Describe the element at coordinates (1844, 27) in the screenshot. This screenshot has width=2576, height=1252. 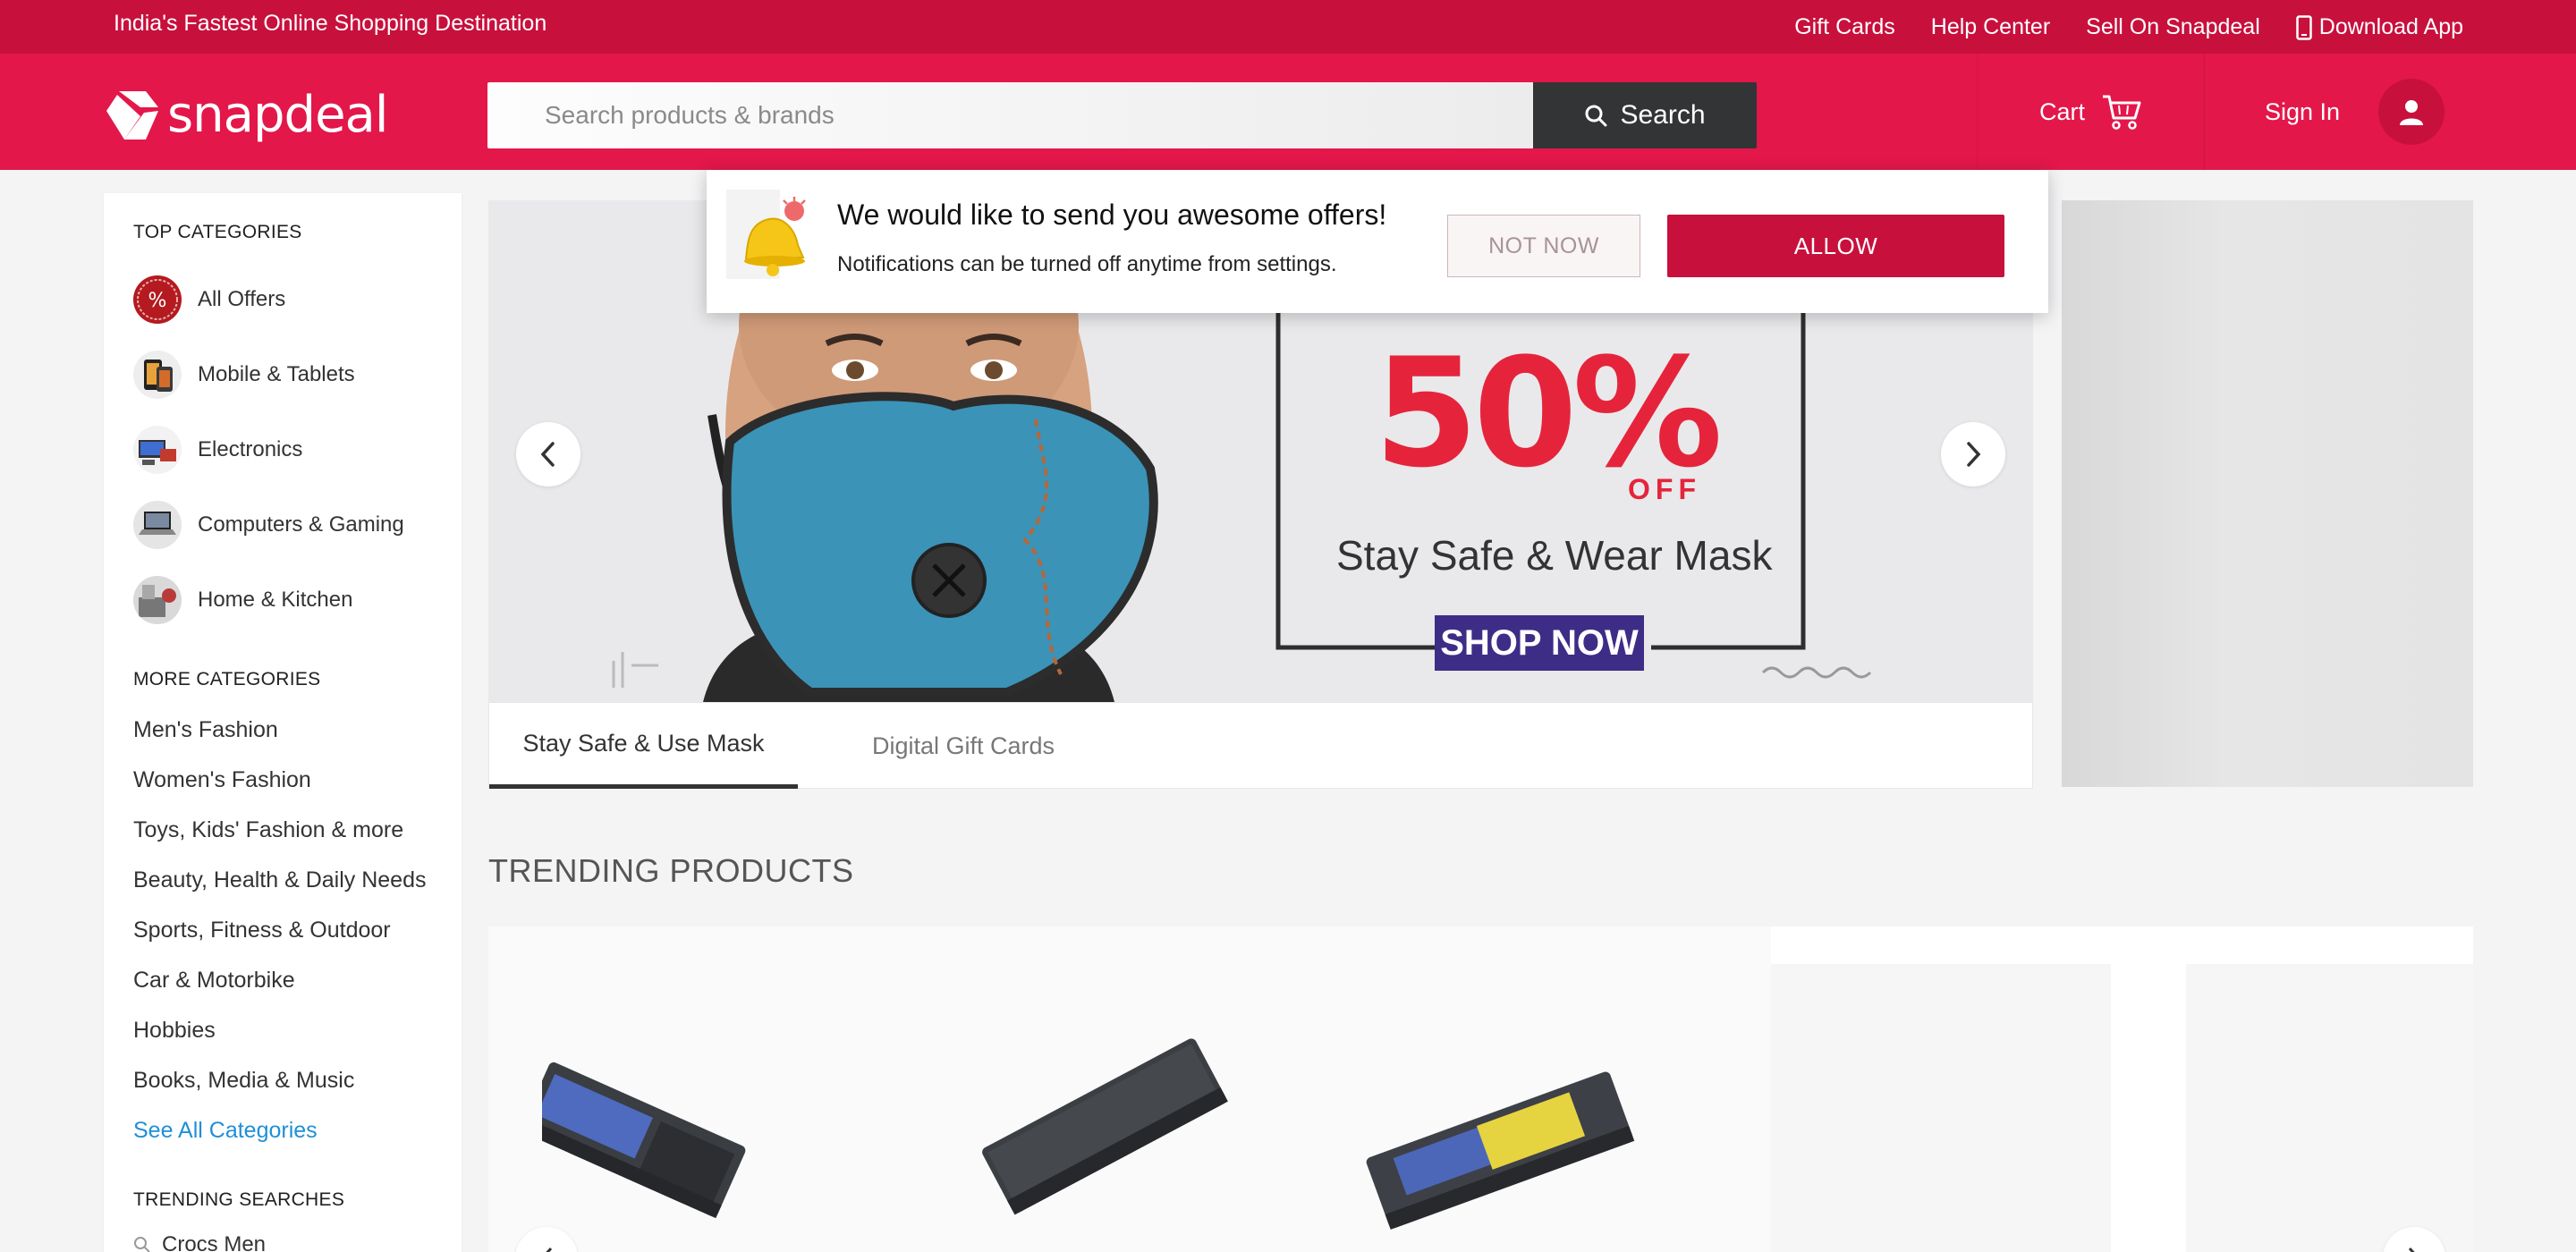
I see `gift-cards-link: Gift Cards` at that location.